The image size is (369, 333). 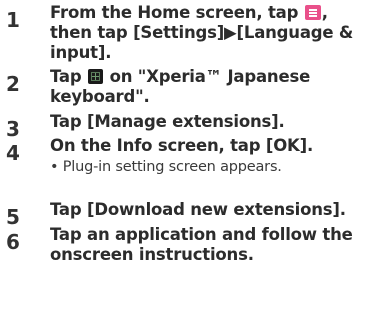 I want to click on step-note: • Plug-in setting screen appears., so click(x=166, y=167).